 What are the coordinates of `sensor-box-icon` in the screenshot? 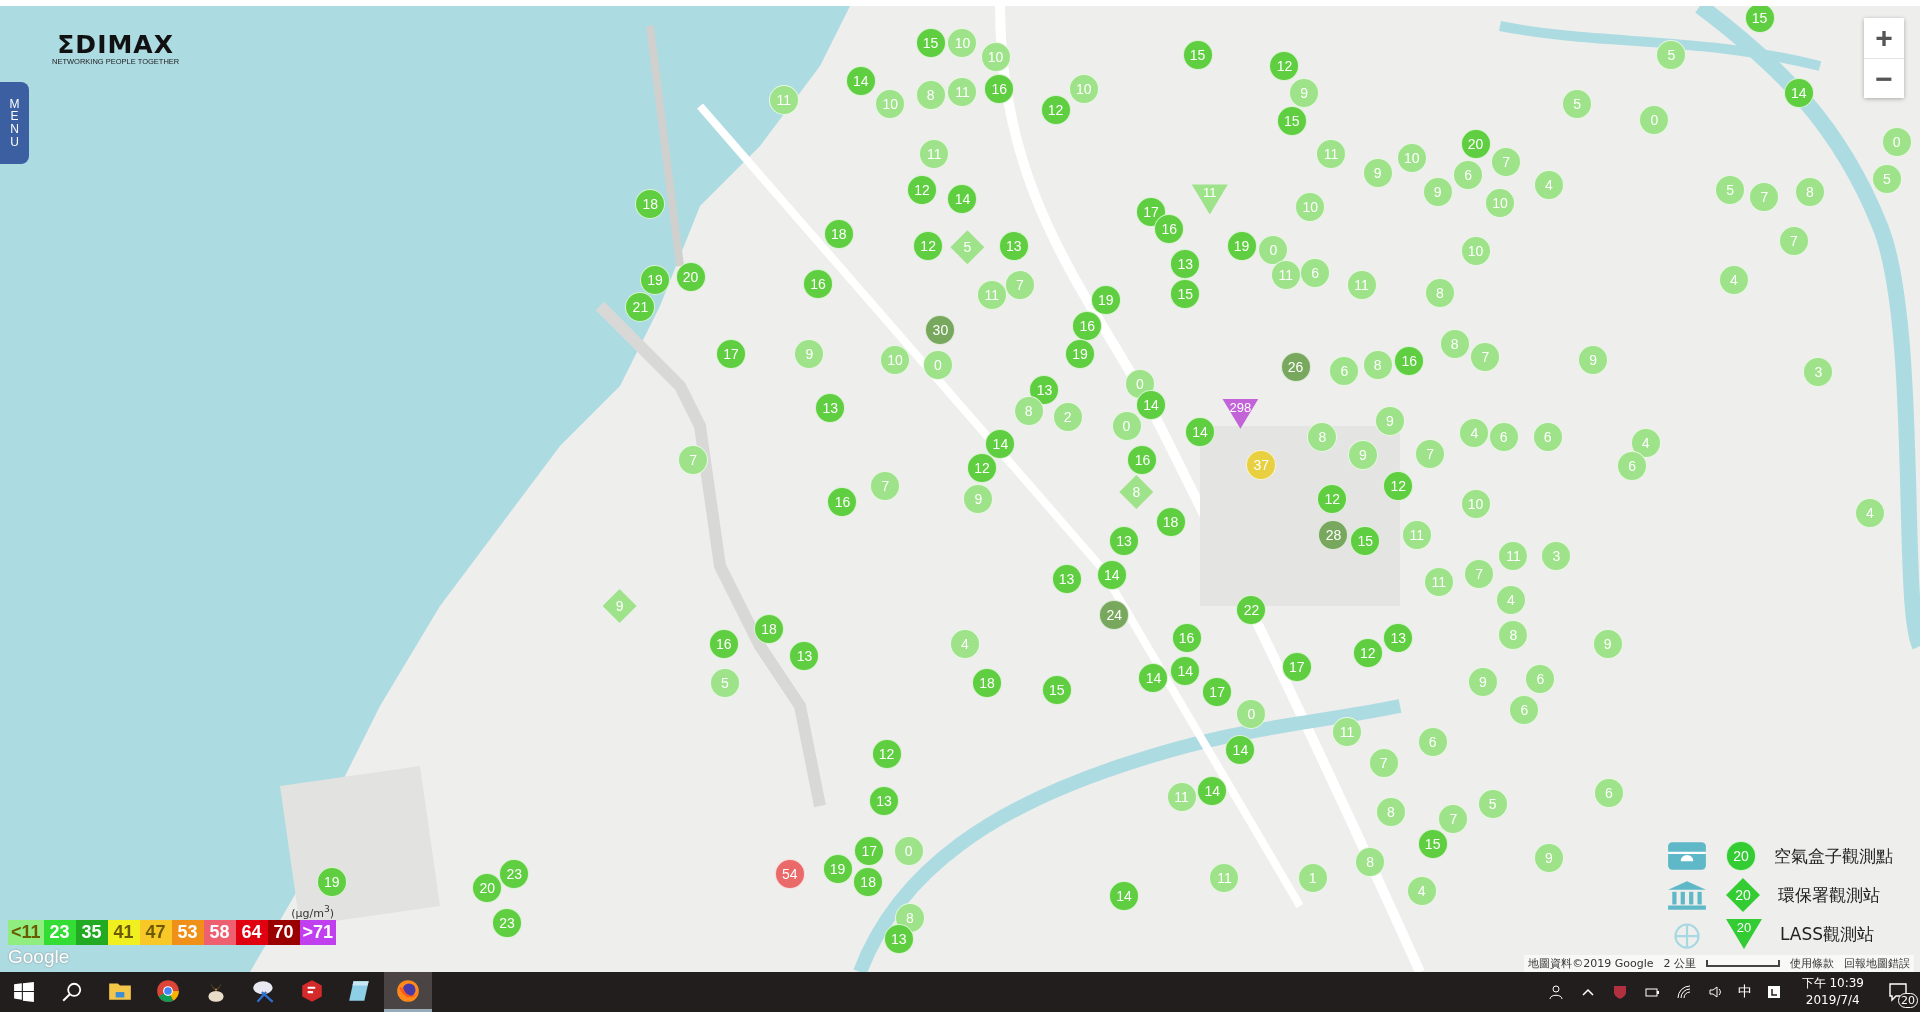 It's located at (1687, 856).